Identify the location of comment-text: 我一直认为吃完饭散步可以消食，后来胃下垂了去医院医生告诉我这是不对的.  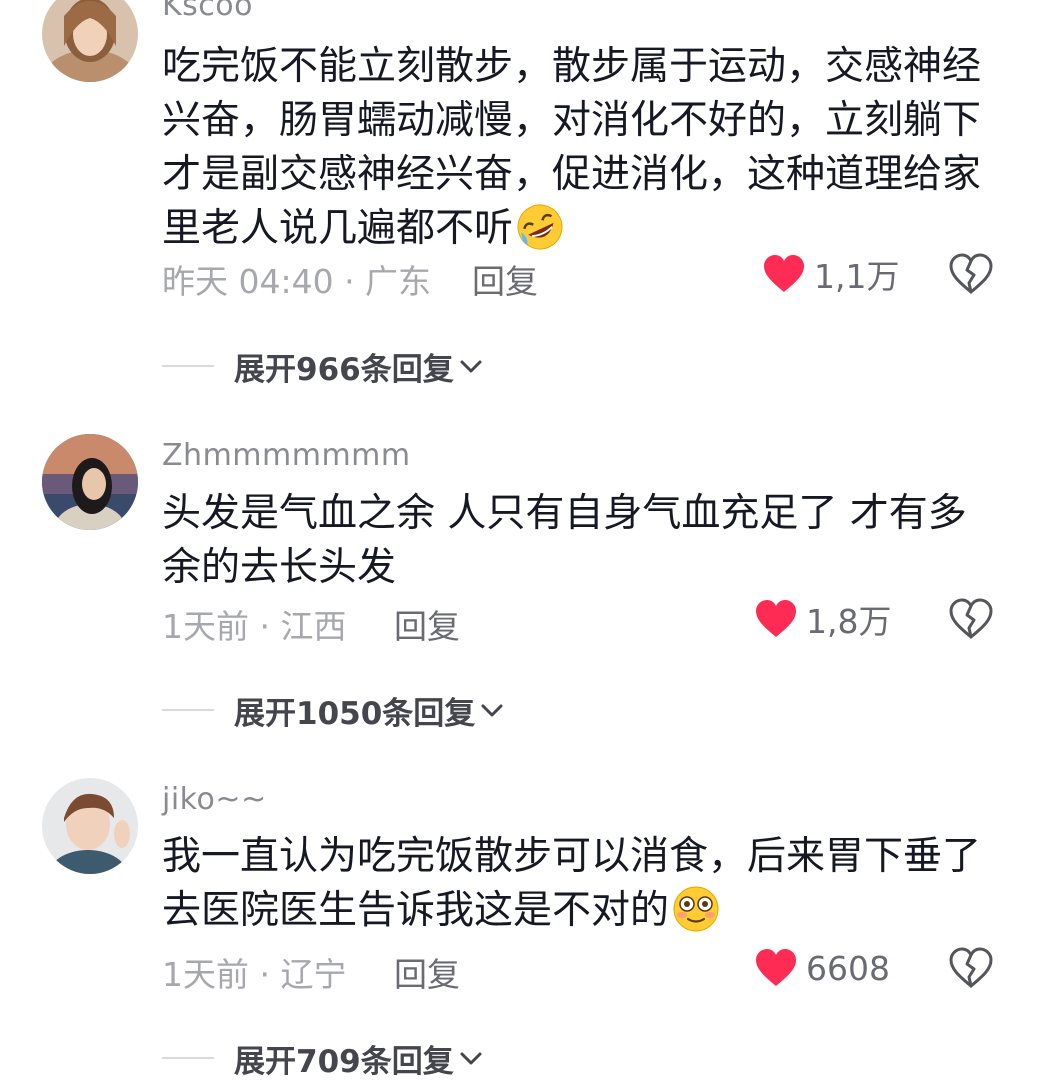
(572, 884).